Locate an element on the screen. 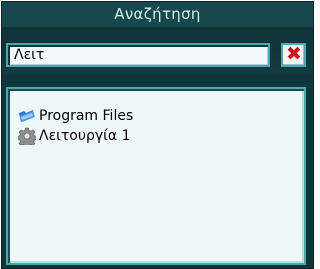 This screenshot has height=269, width=320. folder-icon is located at coordinates (27, 116).